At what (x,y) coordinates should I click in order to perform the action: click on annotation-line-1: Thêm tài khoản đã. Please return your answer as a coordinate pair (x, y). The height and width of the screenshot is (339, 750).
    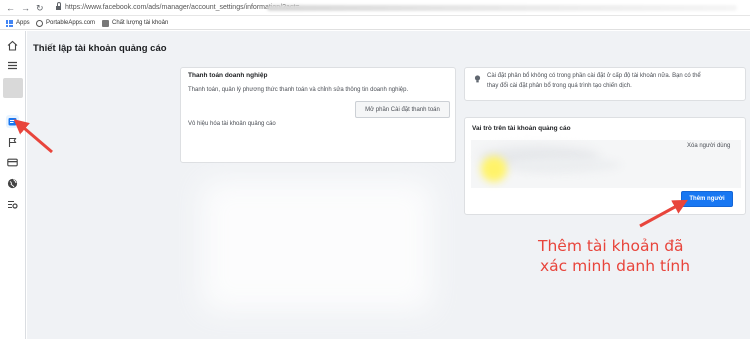
    Looking at the image, I should click on (611, 246).